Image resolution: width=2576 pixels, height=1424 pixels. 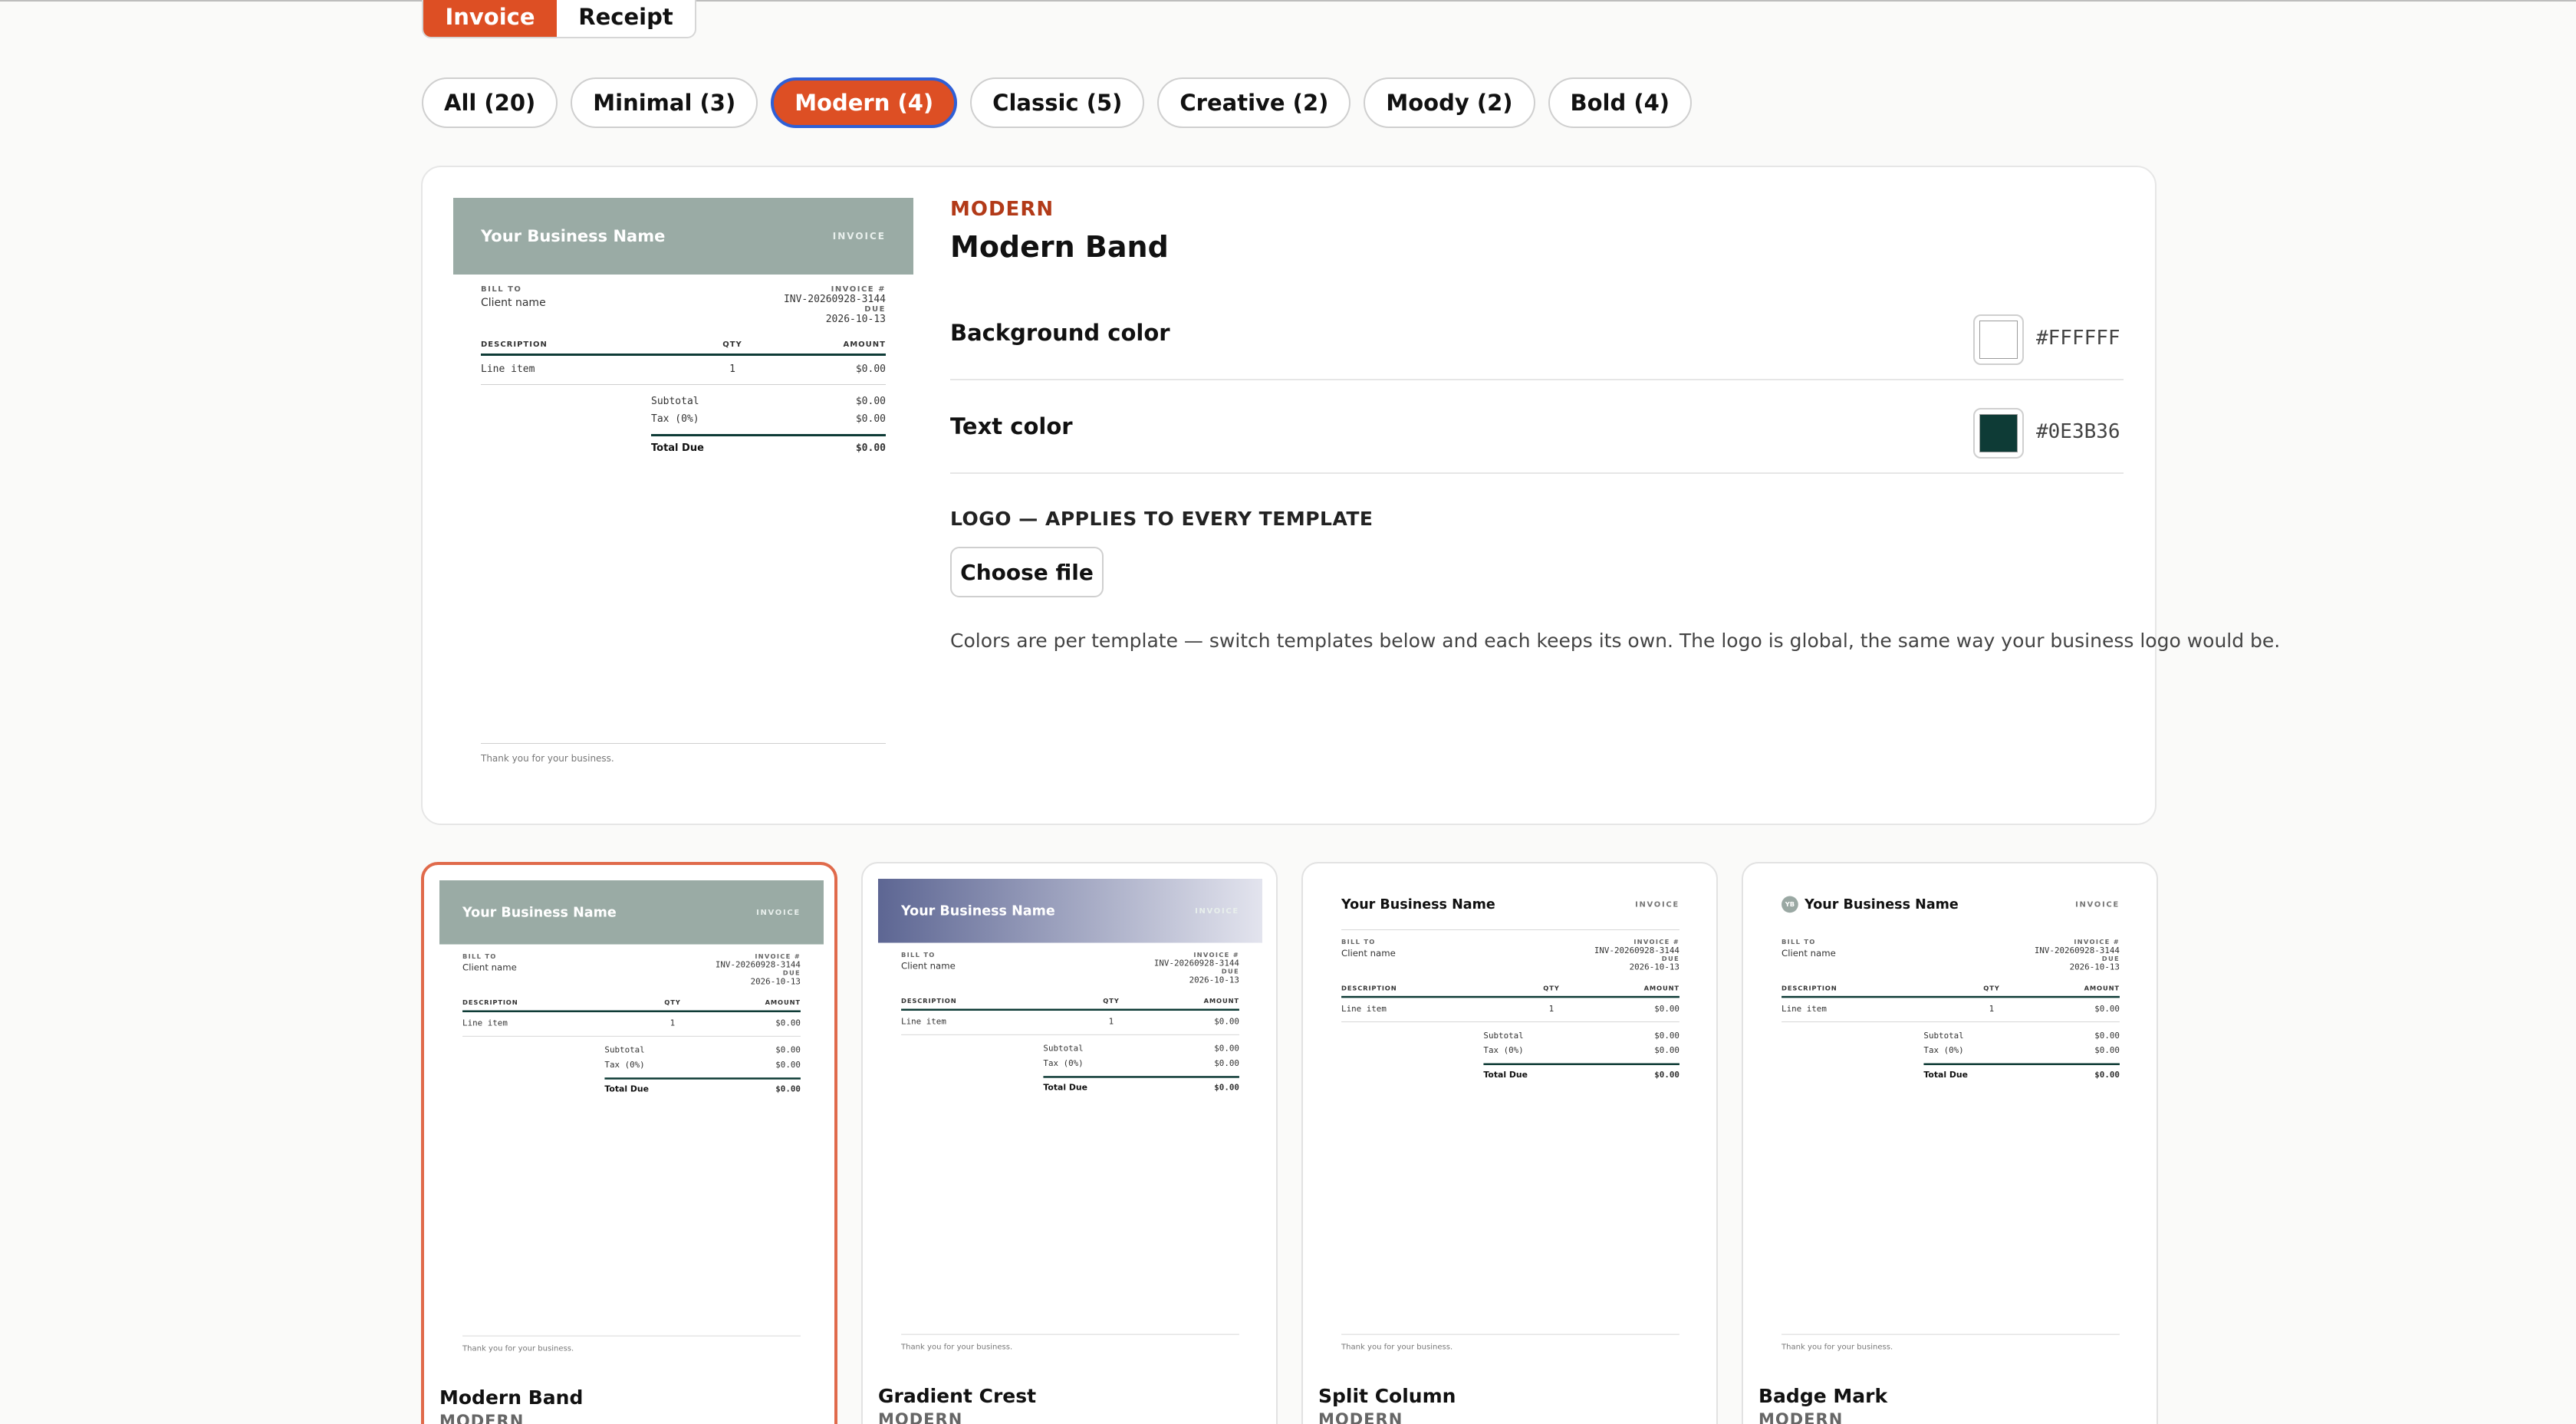 I want to click on filter-moody: Moody (2), so click(x=1449, y=102).